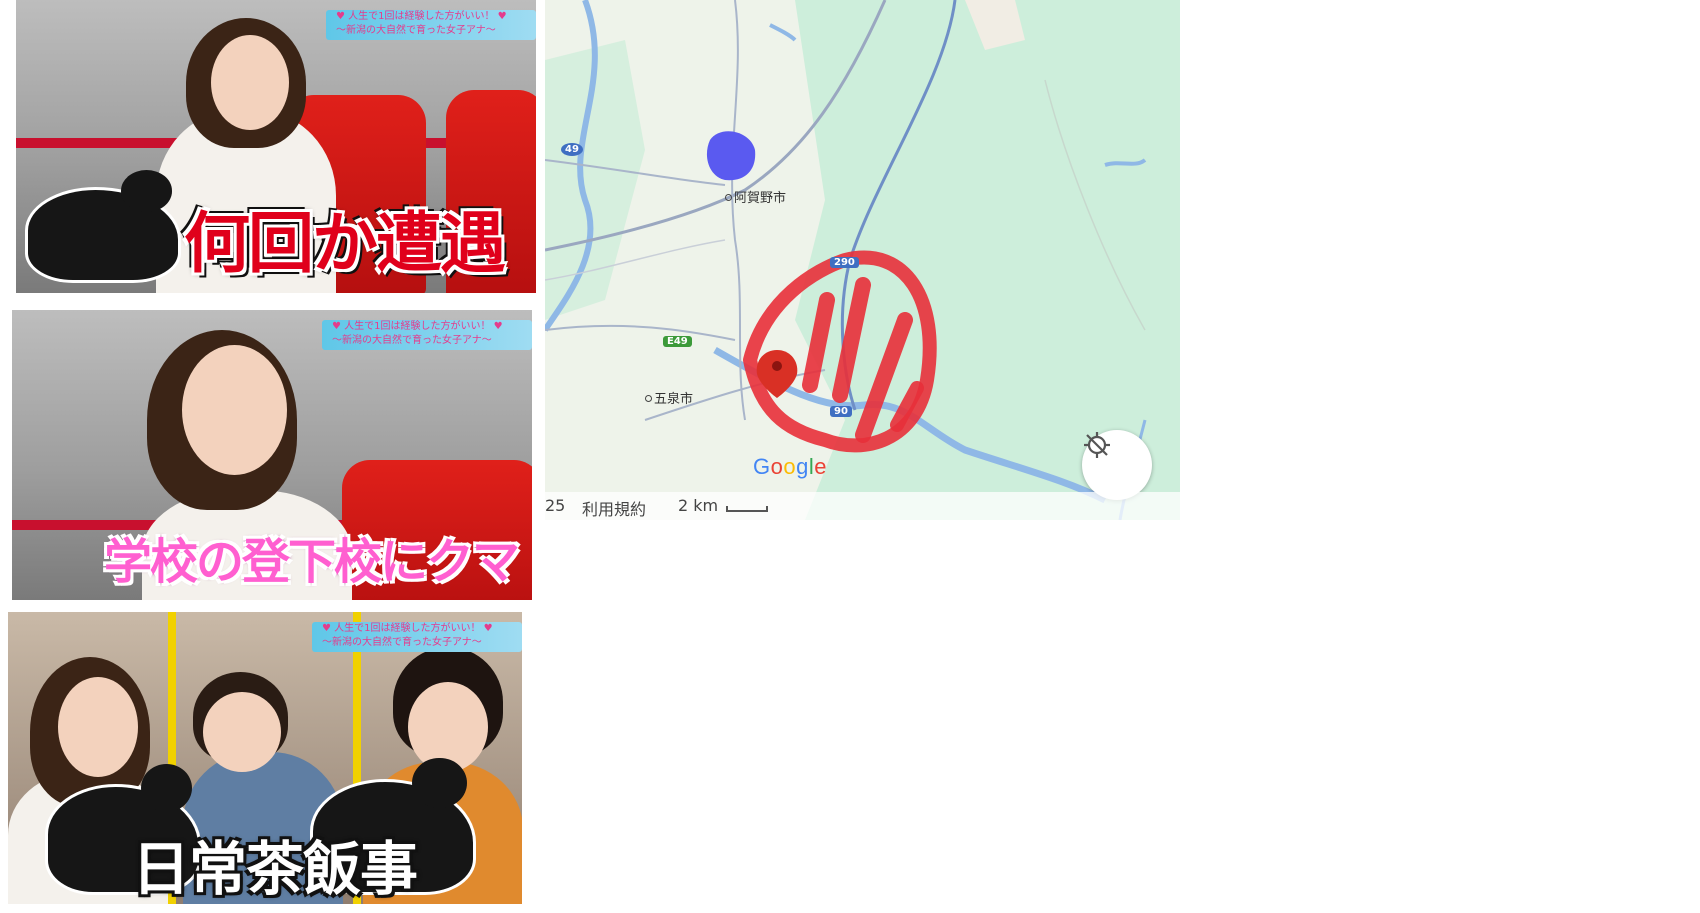 The width and height of the screenshot is (1700, 913). Describe the element at coordinates (790, 466) in the screenshot. I see `google-logo: Google` at that location.